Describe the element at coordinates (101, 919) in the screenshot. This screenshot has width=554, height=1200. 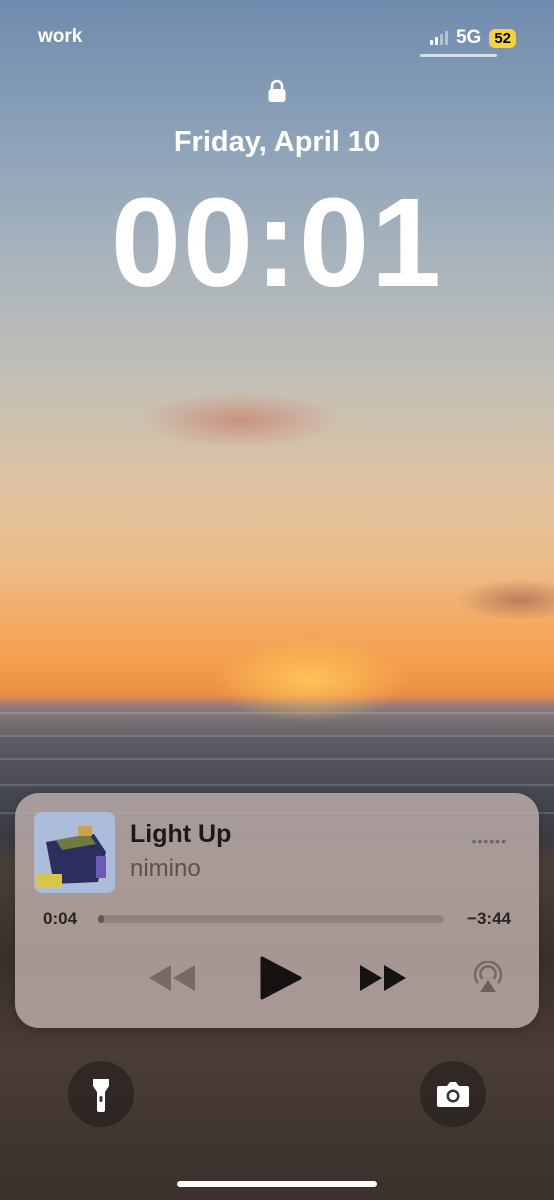
I see `progress-fill` at that location.